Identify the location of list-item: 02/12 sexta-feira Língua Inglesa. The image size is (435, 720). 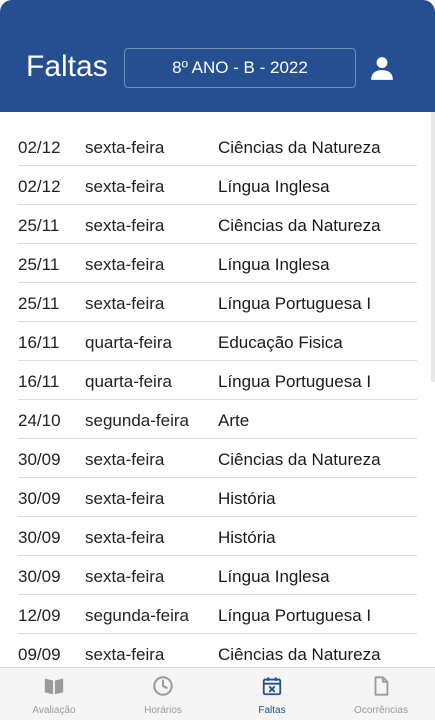
(217, 185).